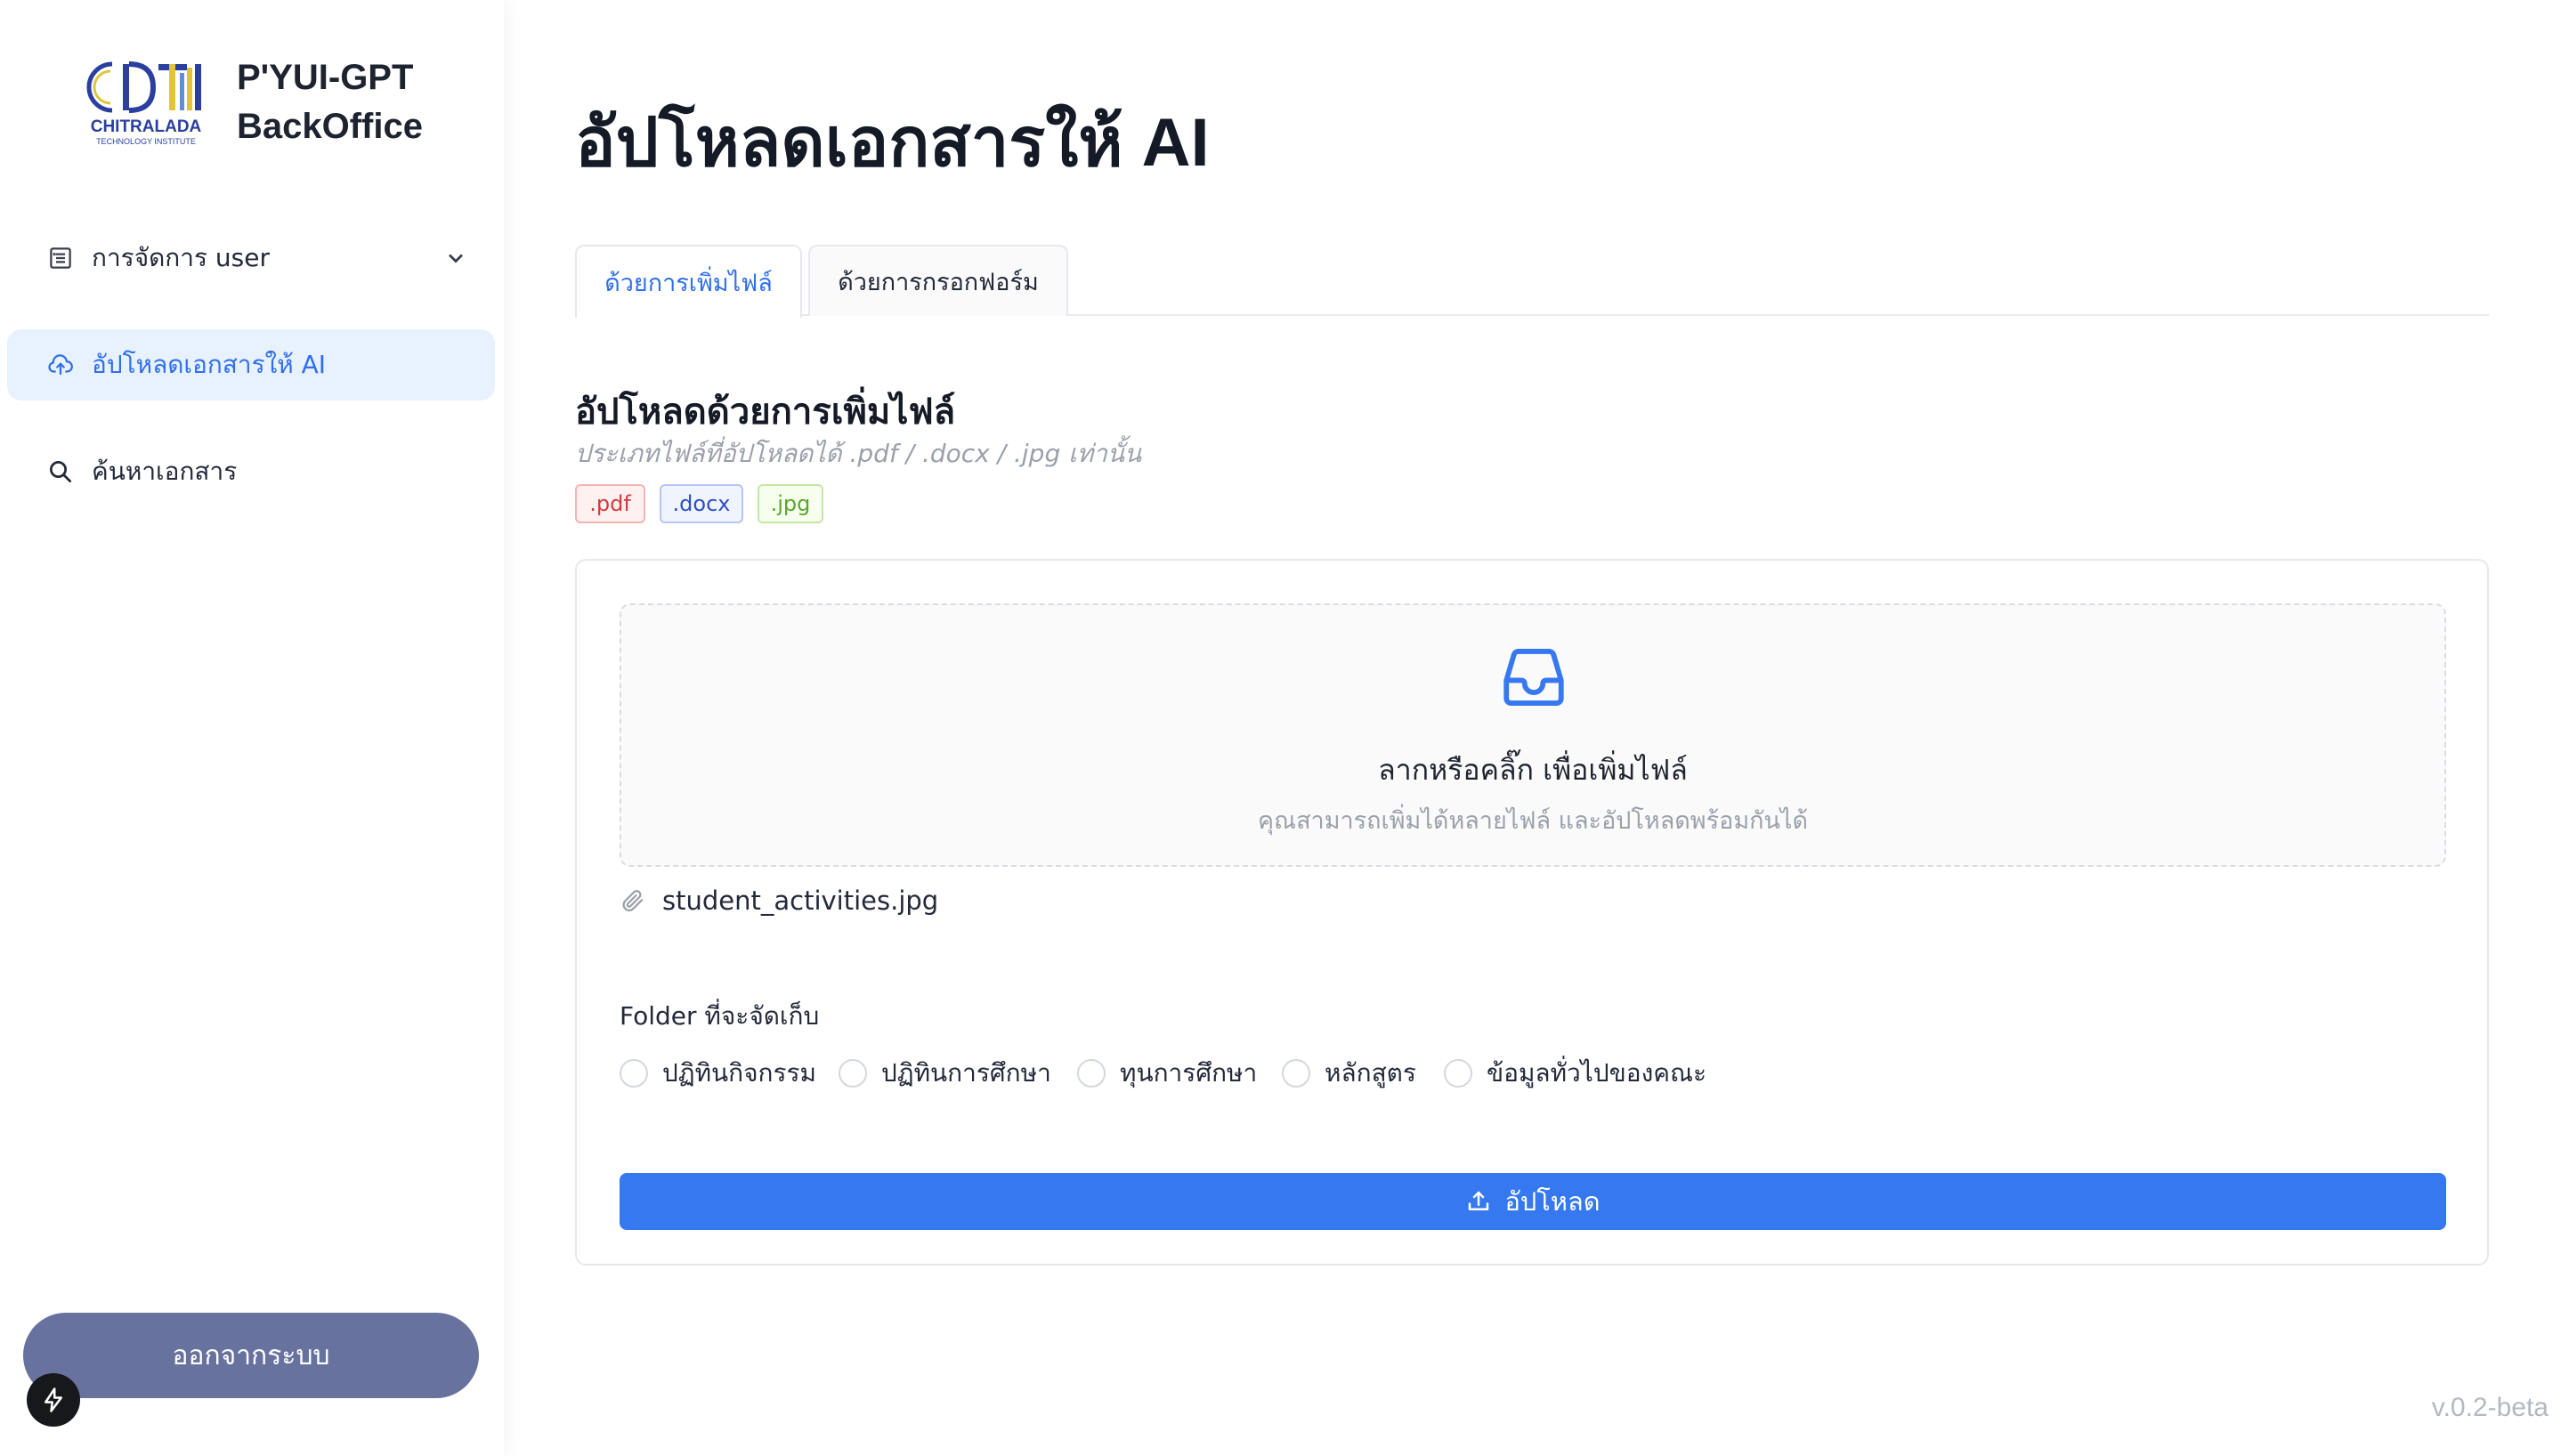  I want to click on cloud-upload-icon, so click(60, 365).